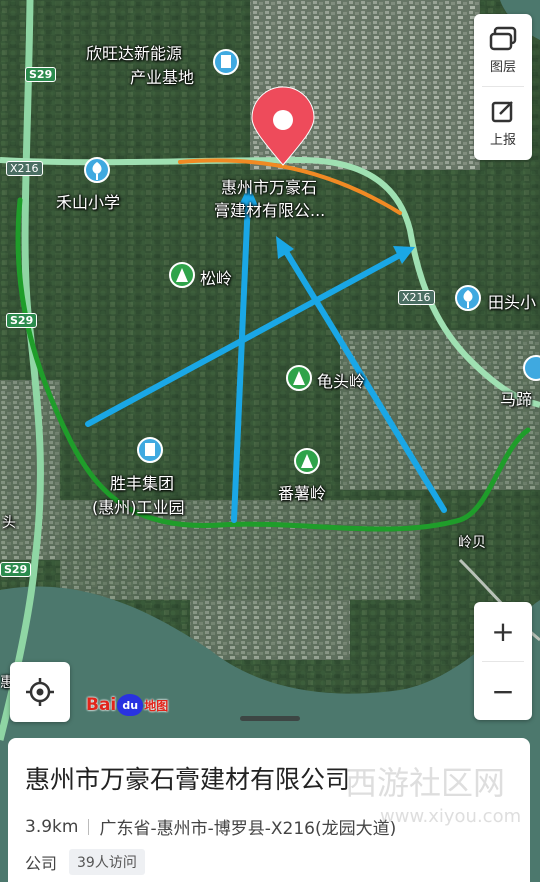  Describe the element at coordinates (503, 38) in the screenshot. I see `layers-icon` at that location.